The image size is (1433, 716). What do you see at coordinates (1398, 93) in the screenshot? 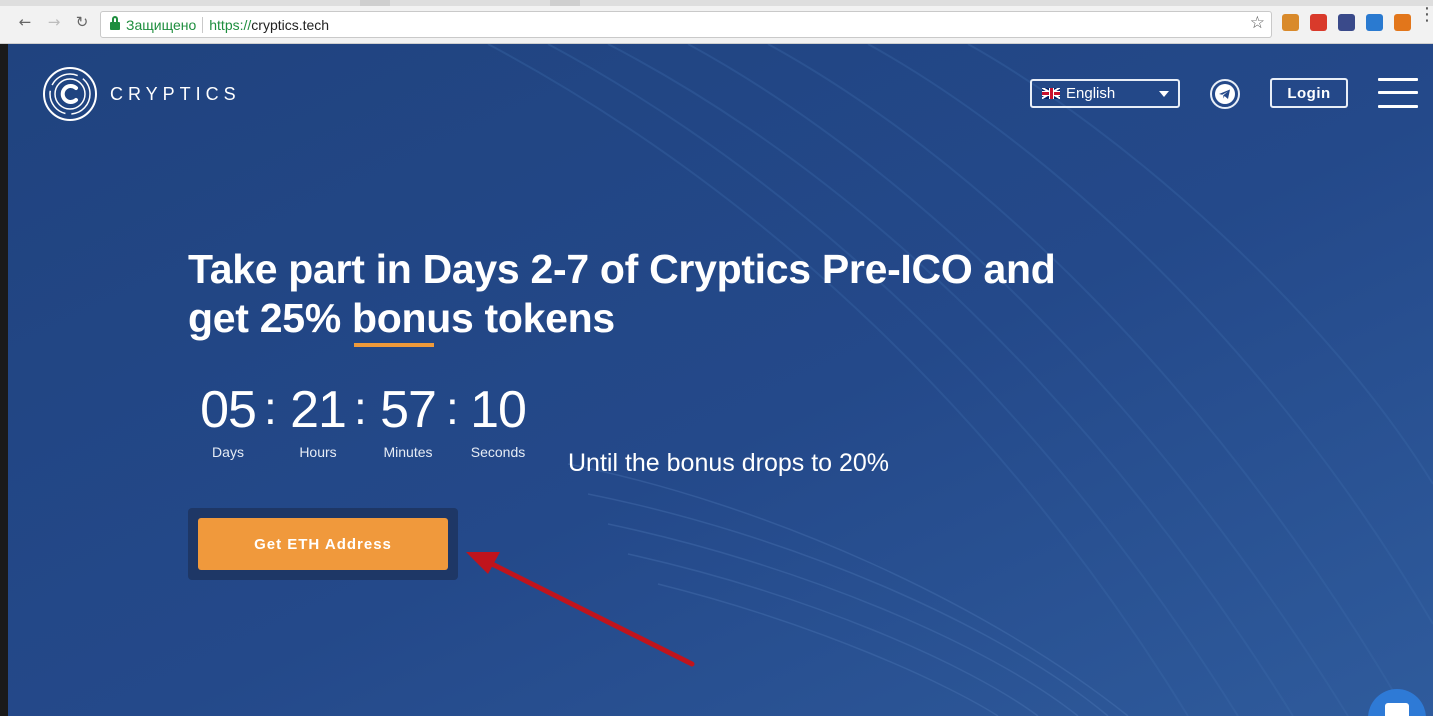
I see `menu-icon` at bounding box center [1398, 93].